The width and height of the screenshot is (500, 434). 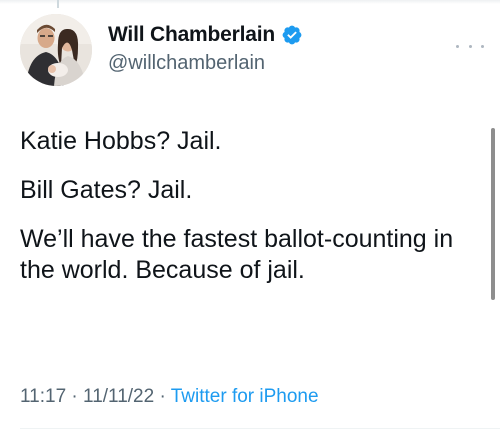 I want to click on tweet-line: Bill Gates? Jail., so click(x=106, y=190).